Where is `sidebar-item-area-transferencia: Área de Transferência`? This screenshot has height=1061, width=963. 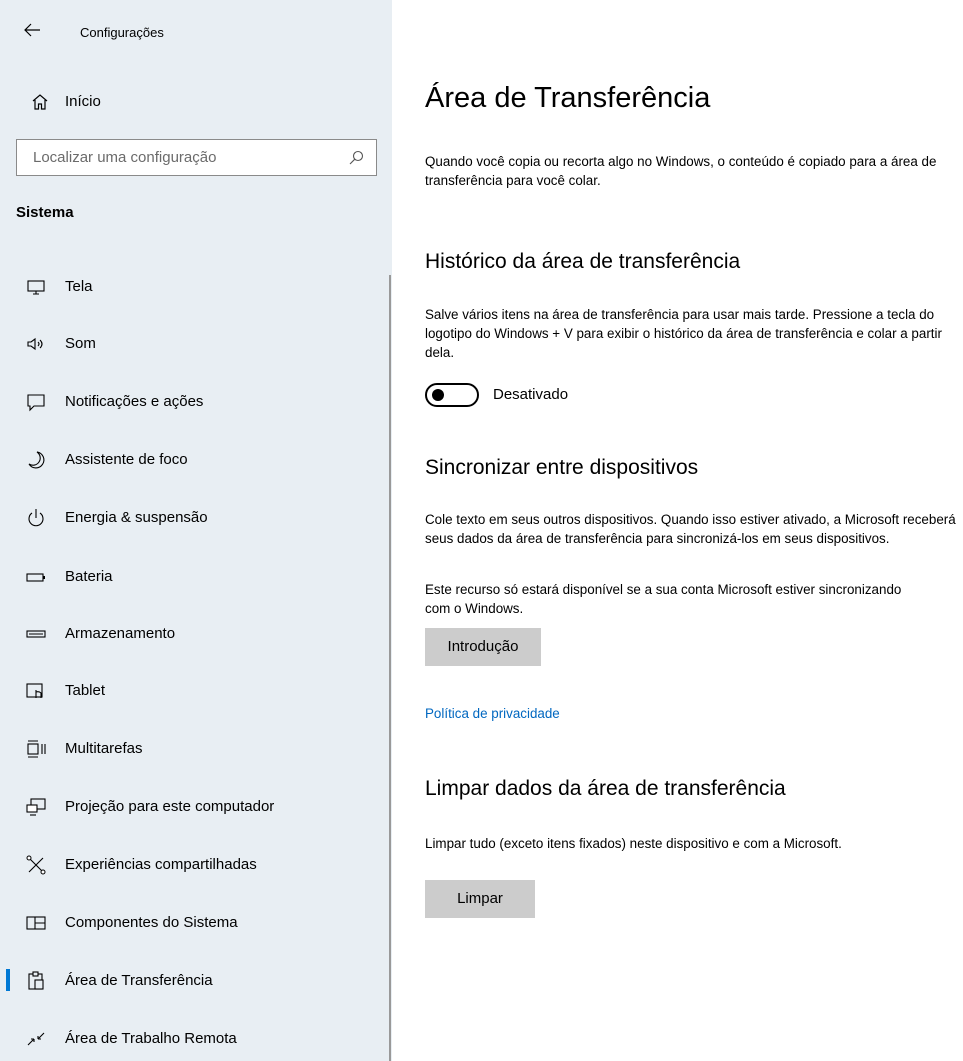 sidebar-item-area-transferencia: Área de Transferência is located at coordinates (192, 981).